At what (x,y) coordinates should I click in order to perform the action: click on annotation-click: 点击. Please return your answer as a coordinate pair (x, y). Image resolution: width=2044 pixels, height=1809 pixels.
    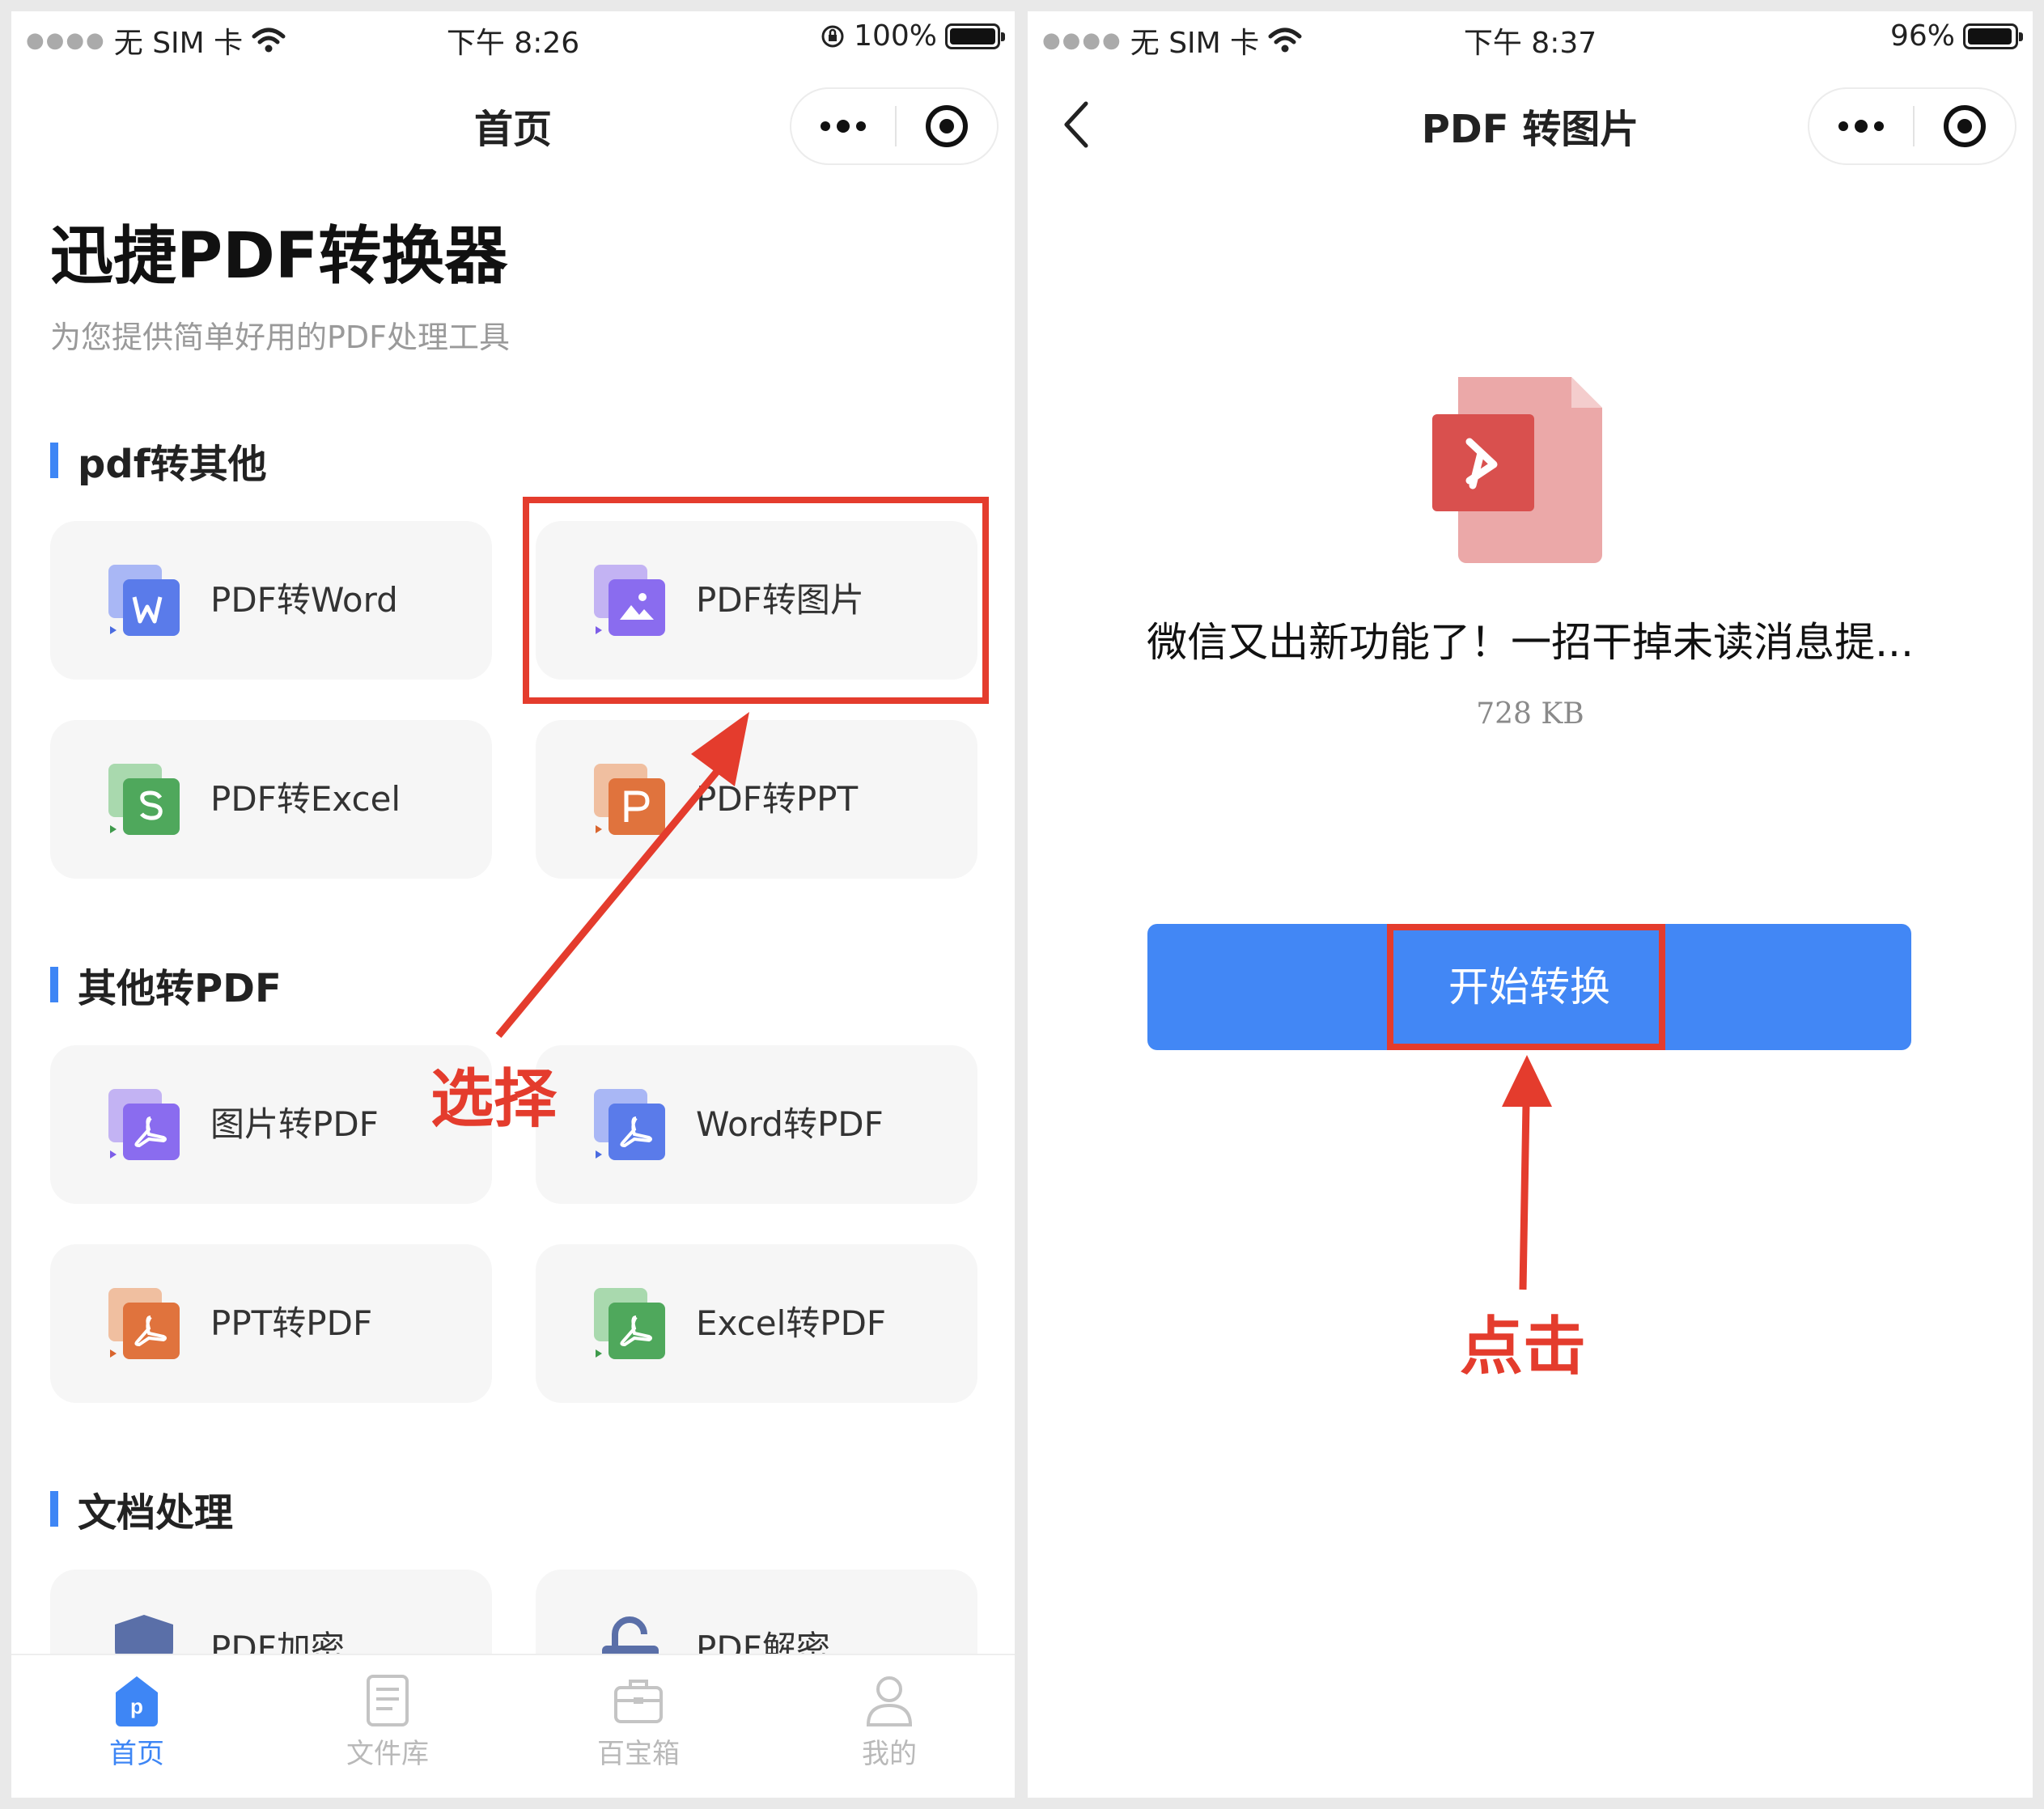
    Looking at the image, I should click on (1523, 1347).